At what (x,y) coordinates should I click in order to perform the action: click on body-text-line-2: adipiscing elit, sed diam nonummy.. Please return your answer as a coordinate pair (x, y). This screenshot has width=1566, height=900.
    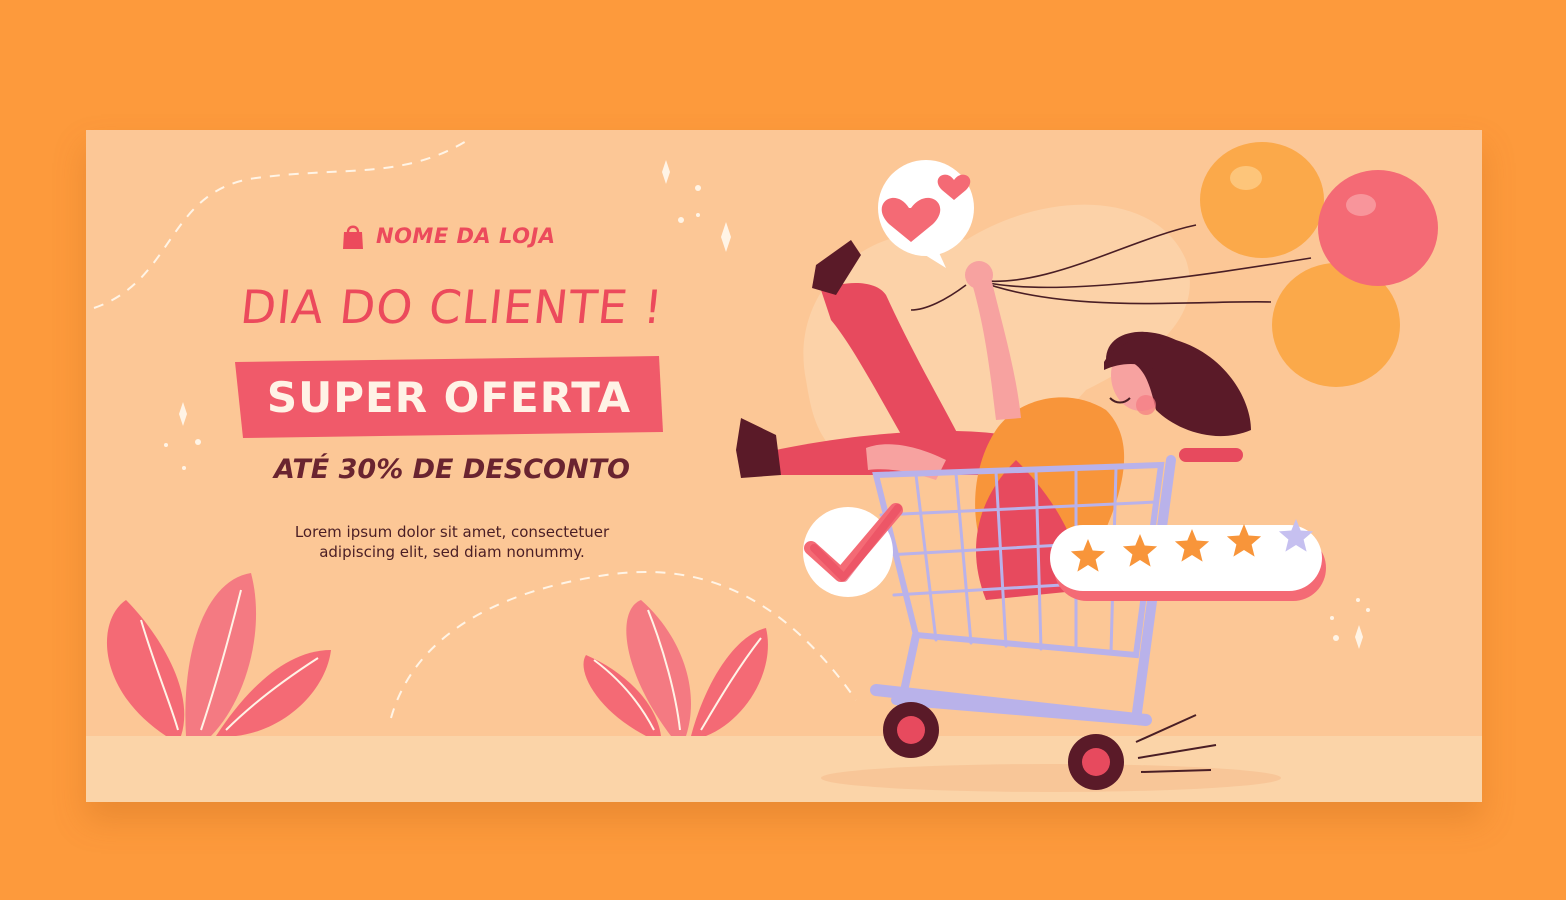
    Looking at the image, I should click on (452, 552).